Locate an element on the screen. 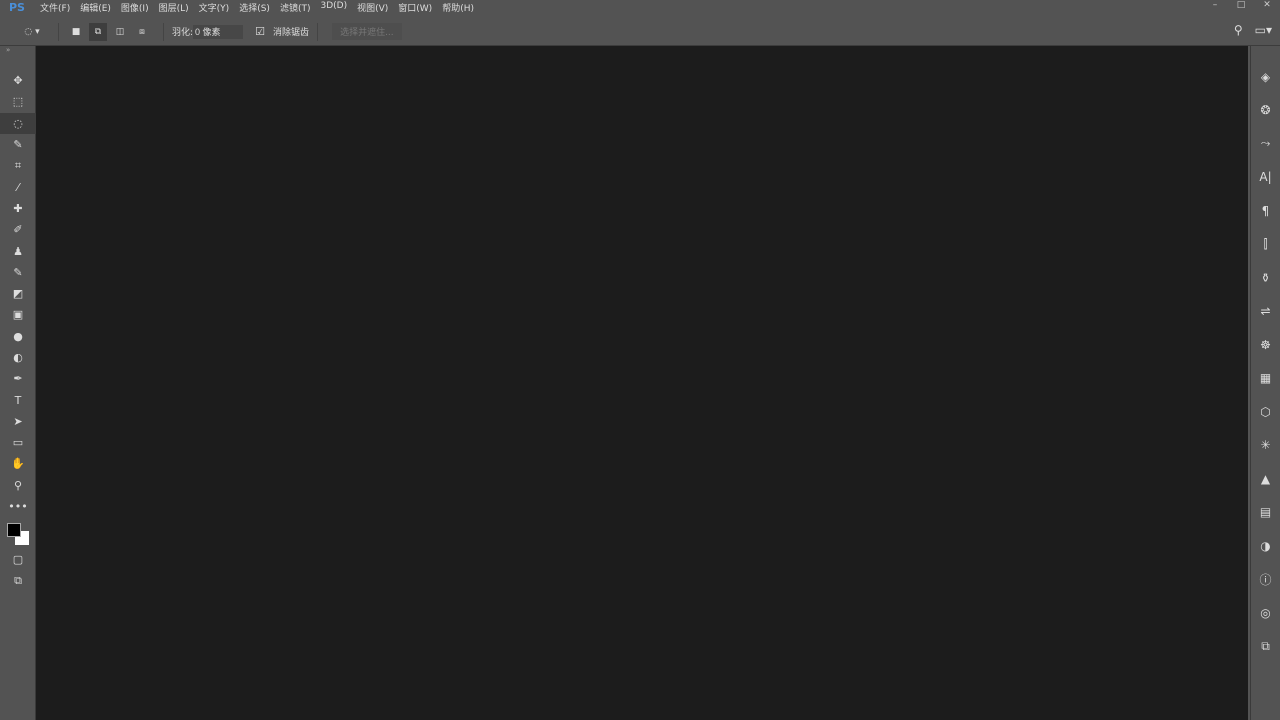 Image resolution: width=1280 pixels, height=720 pixels. menu-item: 文字(Y) is located at coordinates (214, 7).